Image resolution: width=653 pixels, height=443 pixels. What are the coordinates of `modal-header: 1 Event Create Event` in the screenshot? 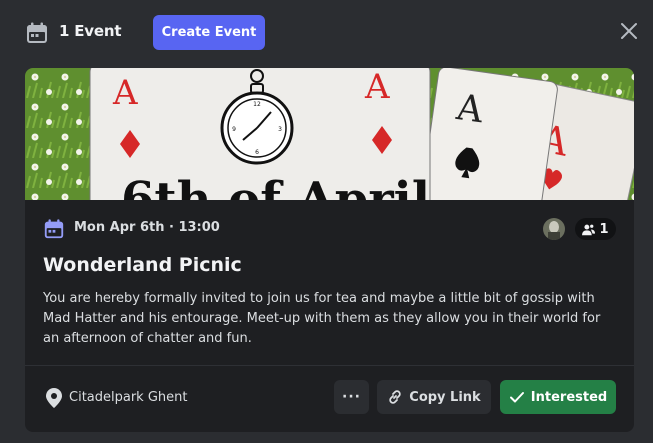 It's located at (326, 32).